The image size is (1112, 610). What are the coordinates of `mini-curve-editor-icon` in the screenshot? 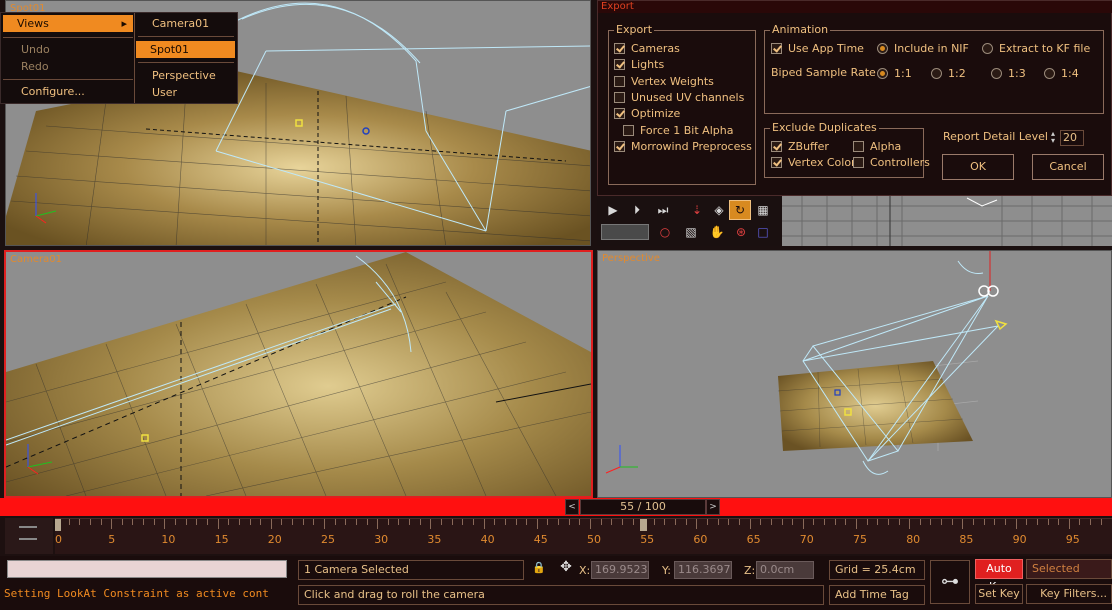 It's located at (28, 533).